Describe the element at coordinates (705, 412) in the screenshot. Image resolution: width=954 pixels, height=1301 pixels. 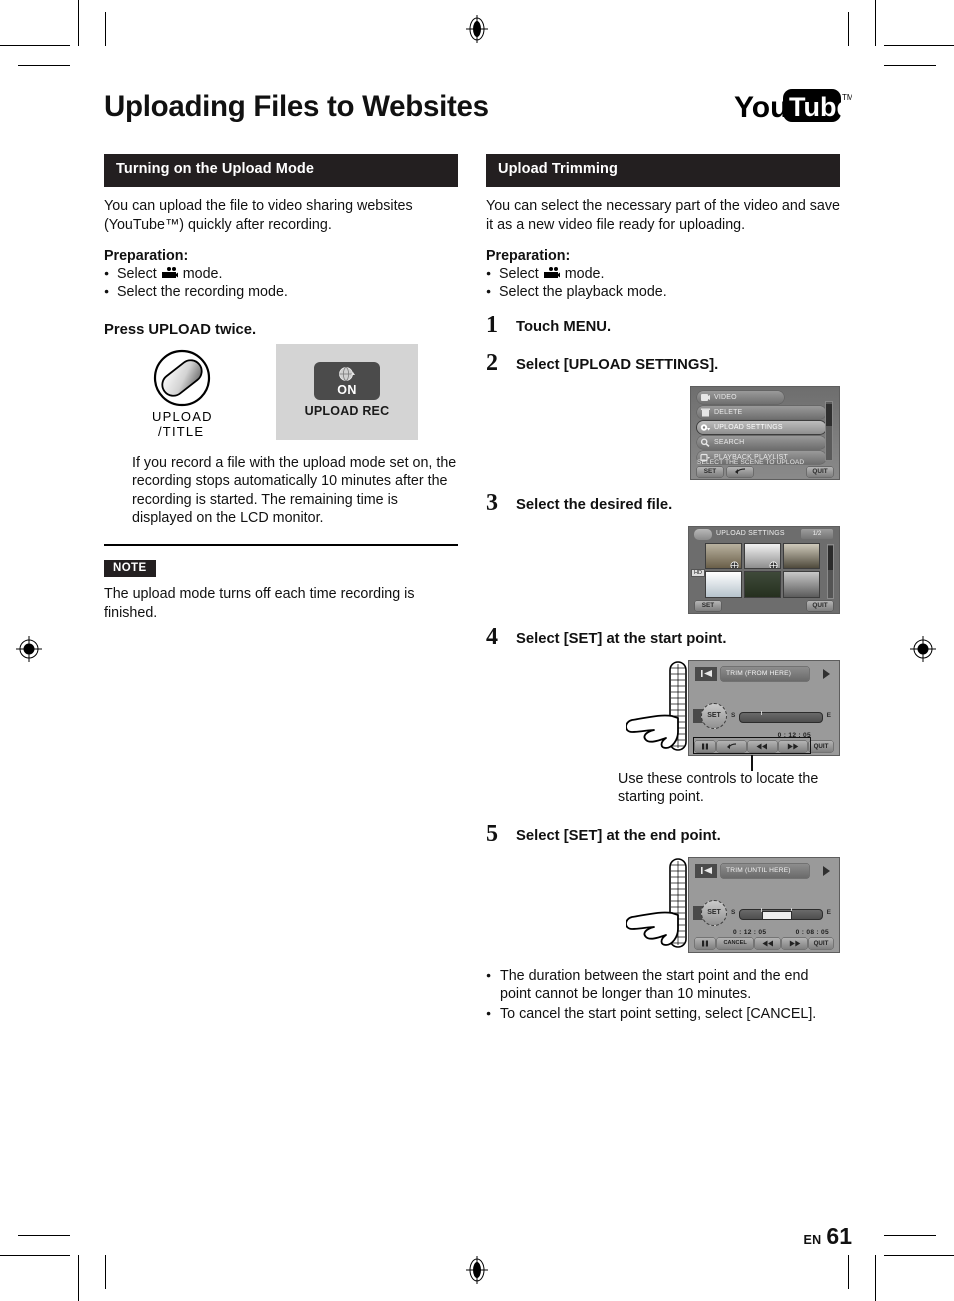
I see `trash-icon` at that location.